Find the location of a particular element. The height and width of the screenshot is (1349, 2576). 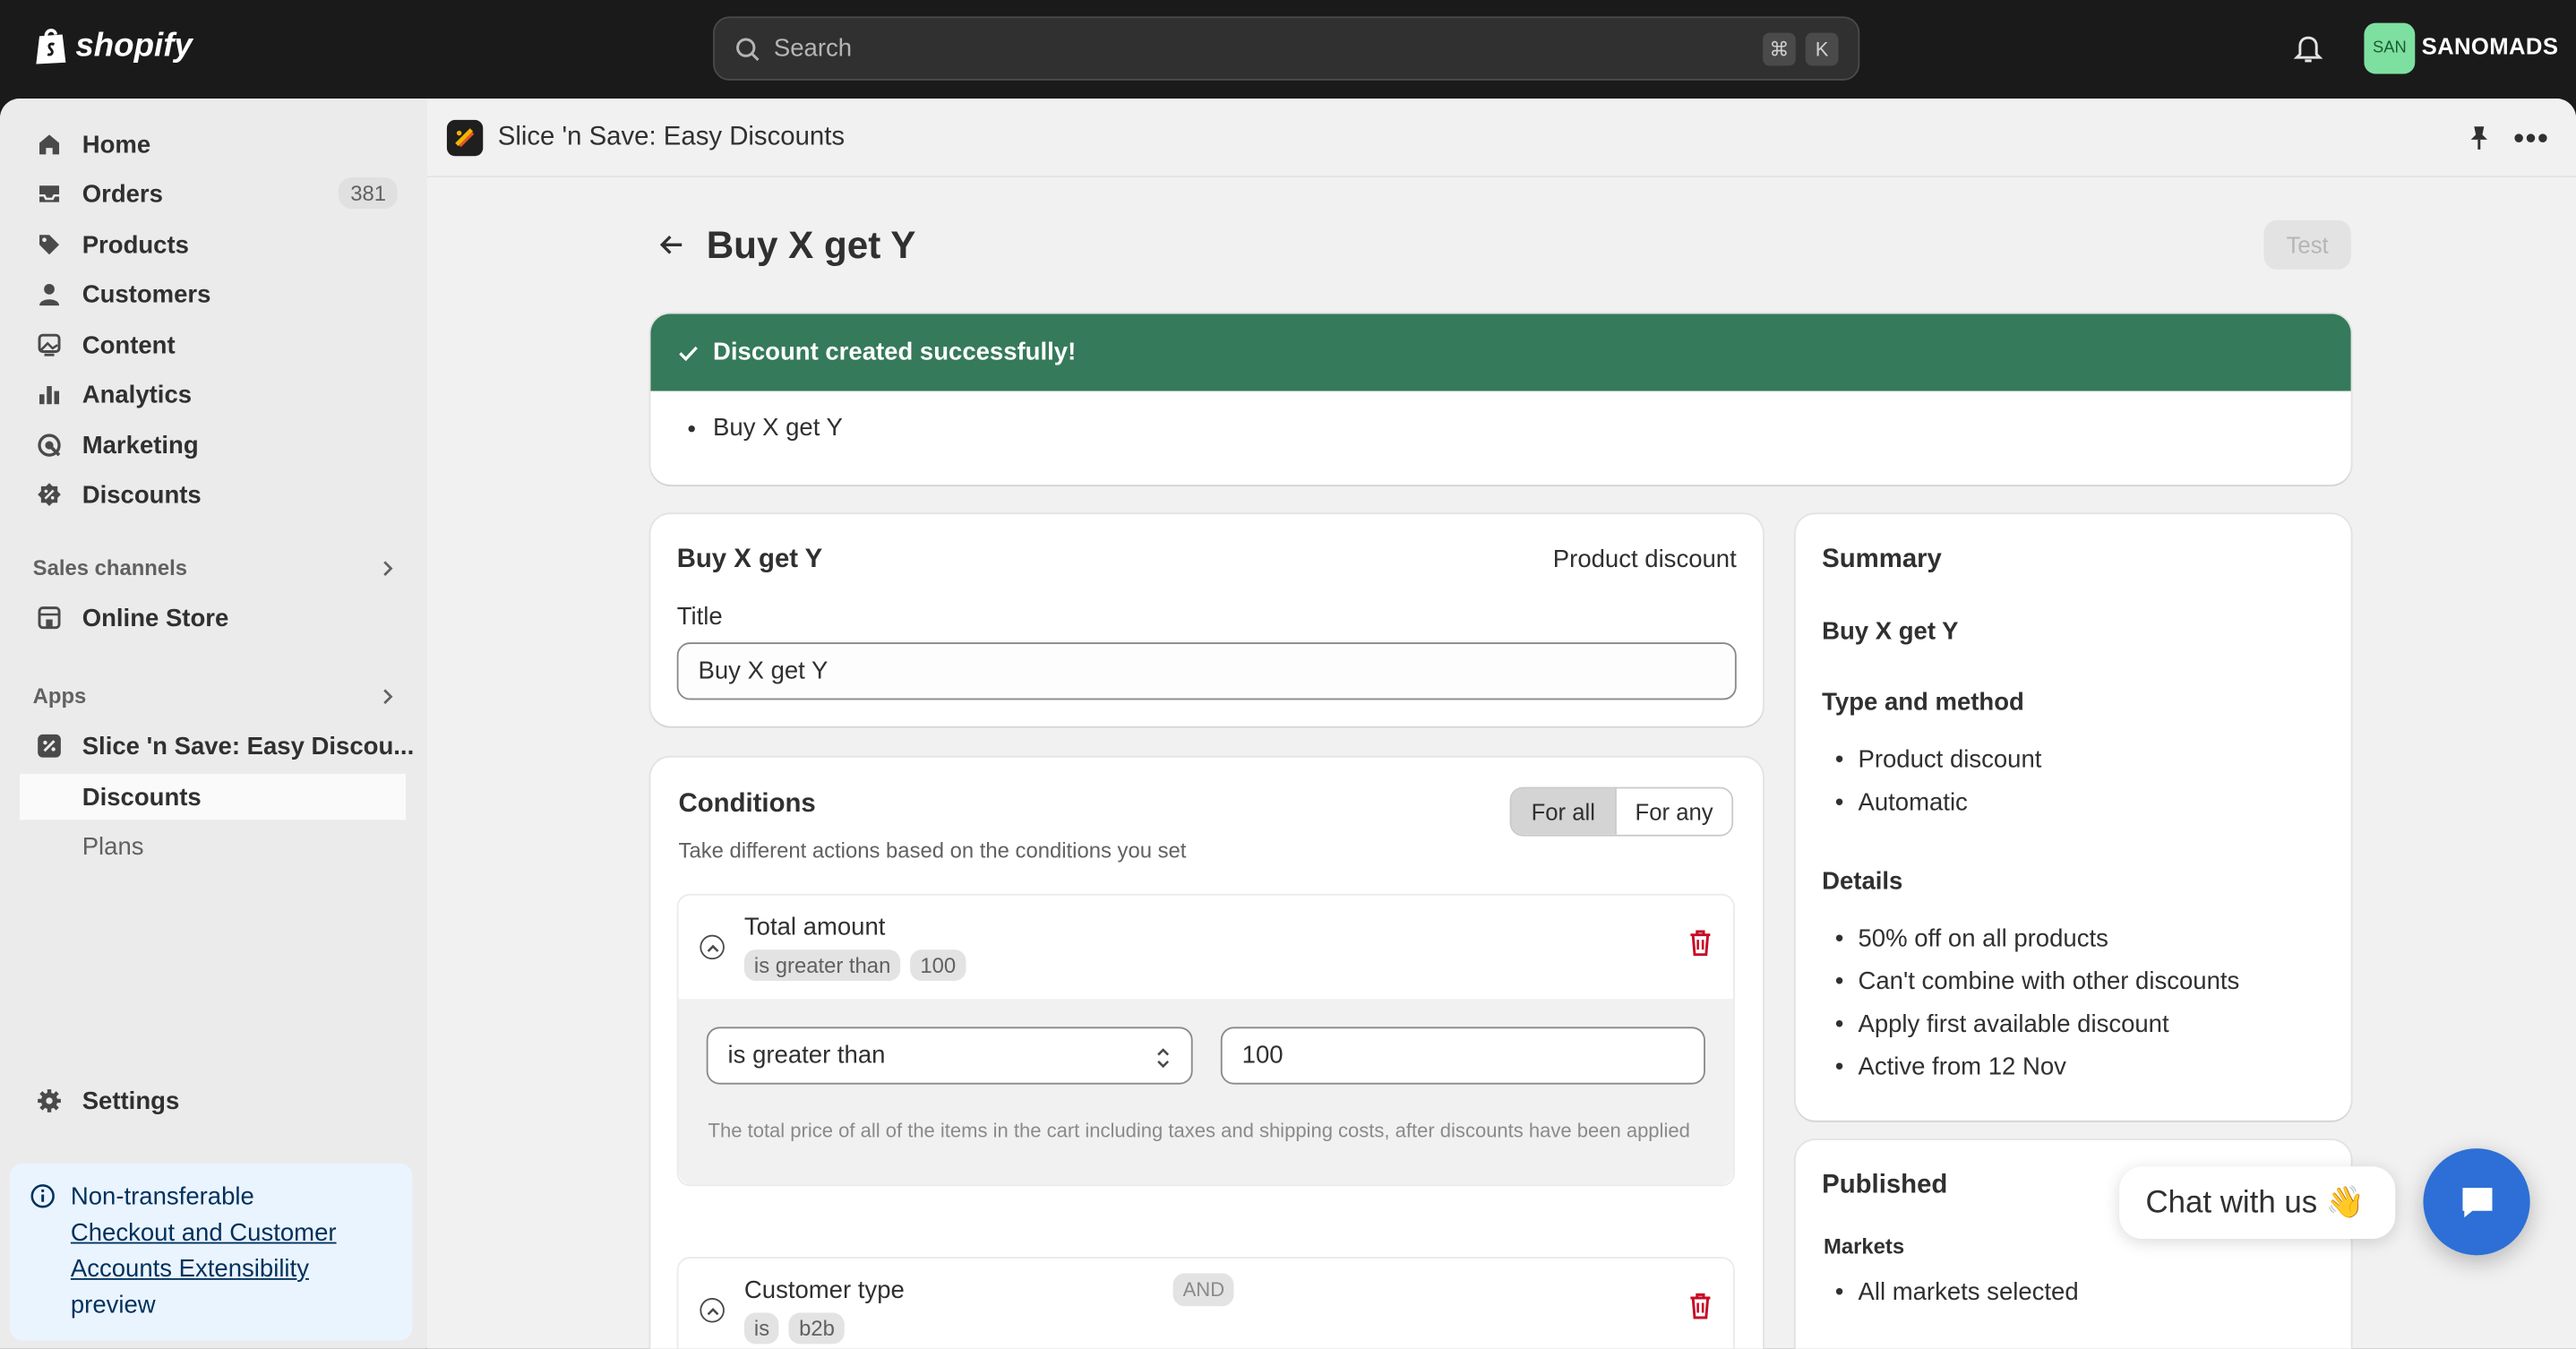

amount-value-input: 100 is located at coordinates (1462, 1056).